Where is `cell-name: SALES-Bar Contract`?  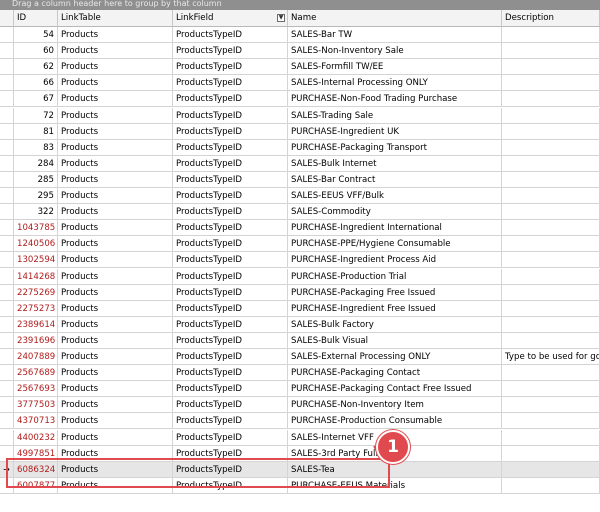
cell-name: SALES-Bar Contract is located at coordinates (395, 179).